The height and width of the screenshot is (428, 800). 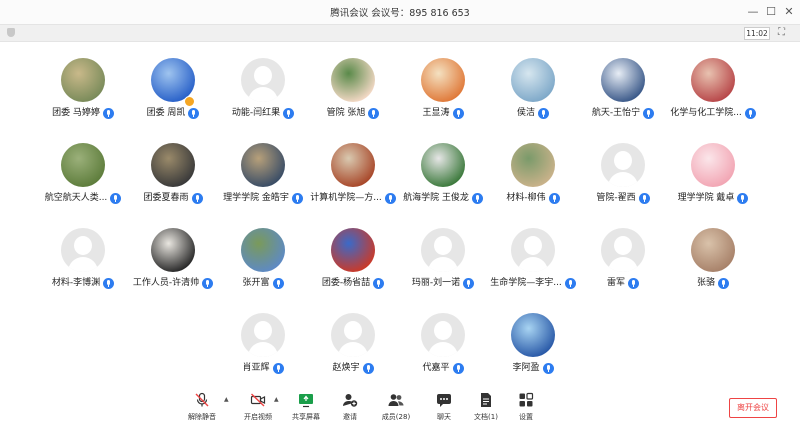 What do you see at coordinates (396, 400) in the screenshot?
I see `members-icon` at bounding box center [396, 400].